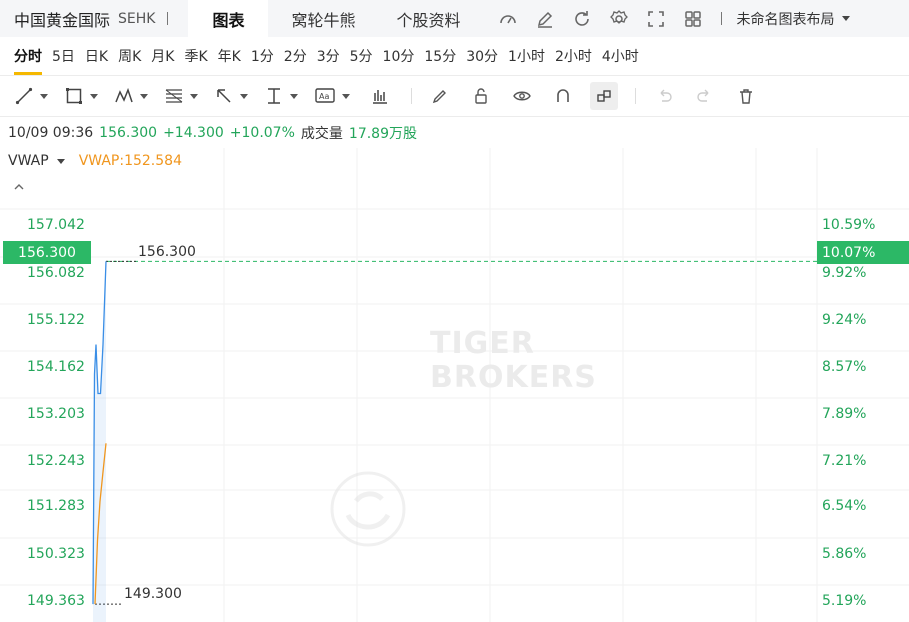 The height and width of the screenshot is (622, 909). I want to click on layout-selector: 未命名图表布局, so click(793, 19).